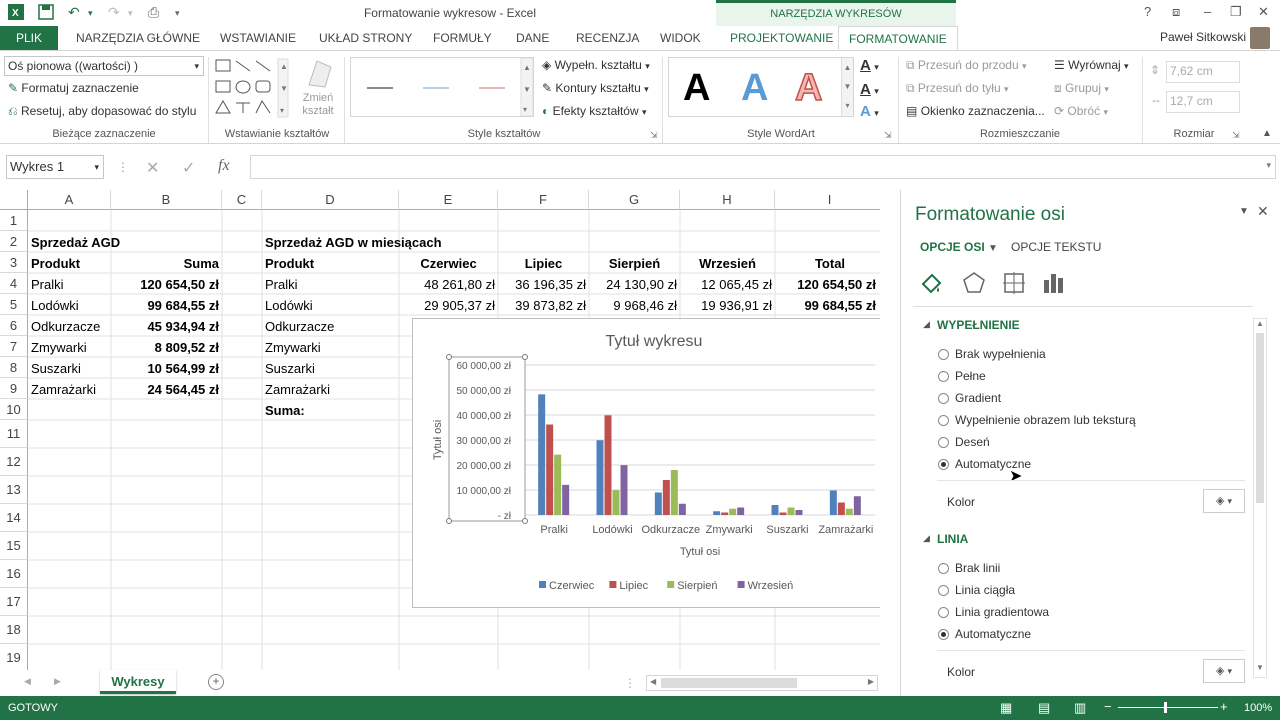 Image resolution: width=1280 pixels, height=720 pixels. What do you see at coordinates (57, 681) in the screenshot?
I see `next-sheet-icon: ▶` at bounding box center [57, 681].